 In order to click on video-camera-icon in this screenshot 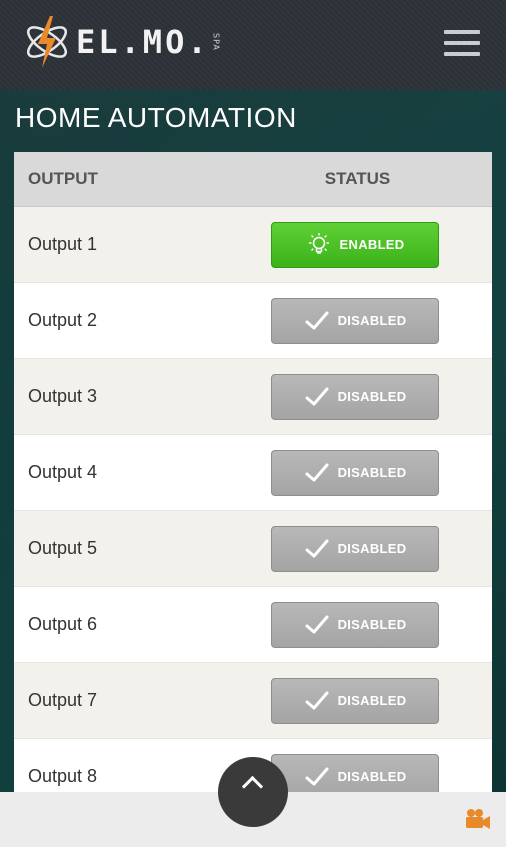, I will do `click(478, 819)`.